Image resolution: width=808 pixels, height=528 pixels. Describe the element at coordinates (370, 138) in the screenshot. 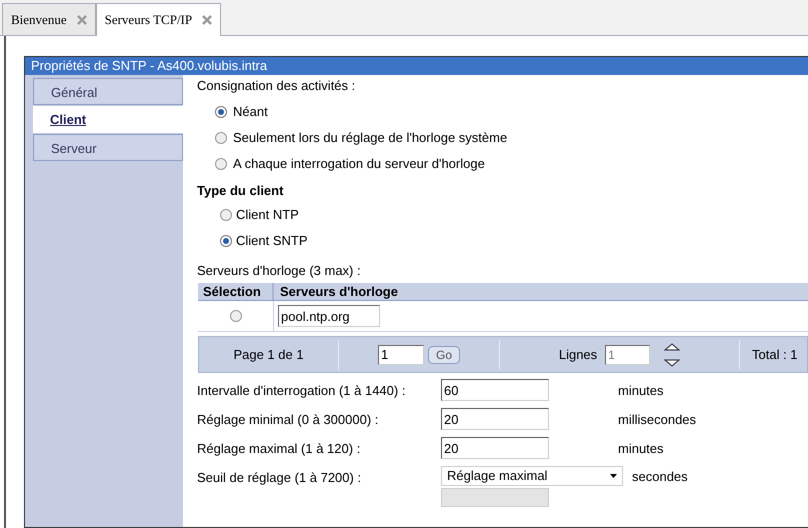

I see `option-label: Seulement lors du réglage de l'horloge système` at that location.